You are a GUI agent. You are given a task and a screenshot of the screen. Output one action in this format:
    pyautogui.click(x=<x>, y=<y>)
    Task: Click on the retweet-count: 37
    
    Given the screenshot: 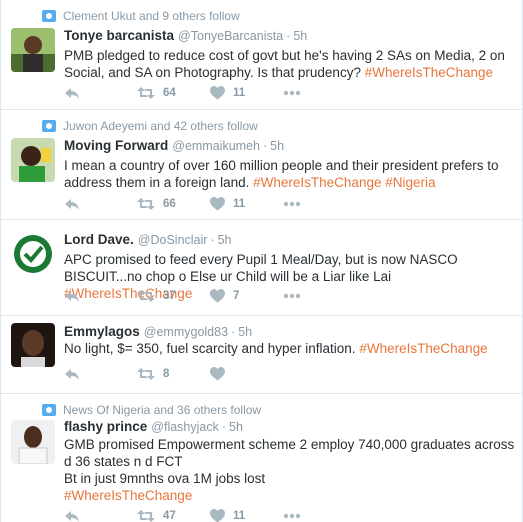 What is the action you would take?
    pyautogui.click(x=169, y=296)
    